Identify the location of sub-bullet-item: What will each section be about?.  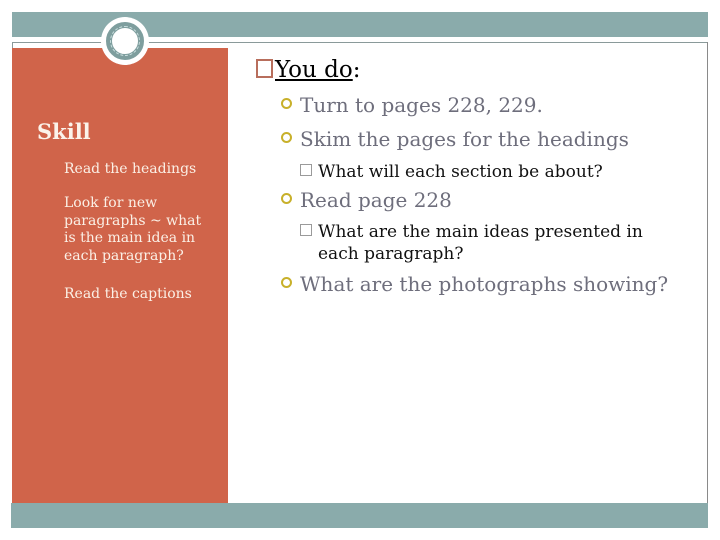
(451, 172).